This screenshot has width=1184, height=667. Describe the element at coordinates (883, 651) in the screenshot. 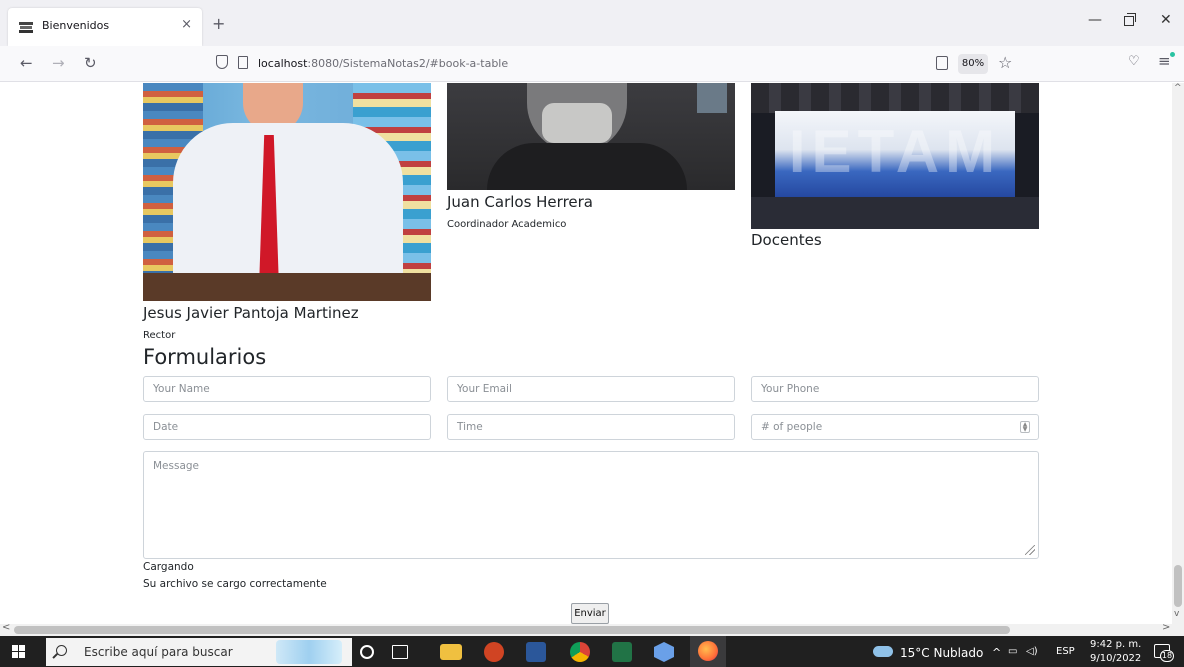

I see `cloud-icon` at that location.